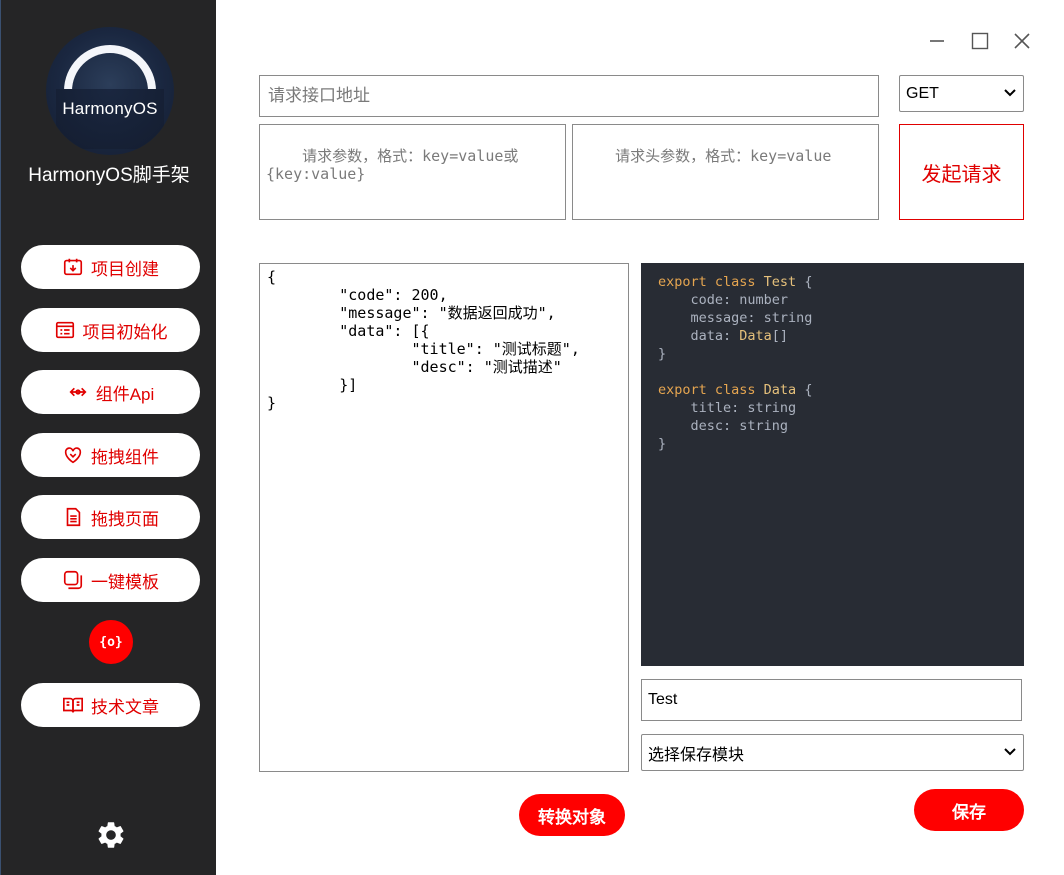 Image resolution: width=1064 pixels, height=875 pixels. I want to click on component-api-icon, so click(78, 392).